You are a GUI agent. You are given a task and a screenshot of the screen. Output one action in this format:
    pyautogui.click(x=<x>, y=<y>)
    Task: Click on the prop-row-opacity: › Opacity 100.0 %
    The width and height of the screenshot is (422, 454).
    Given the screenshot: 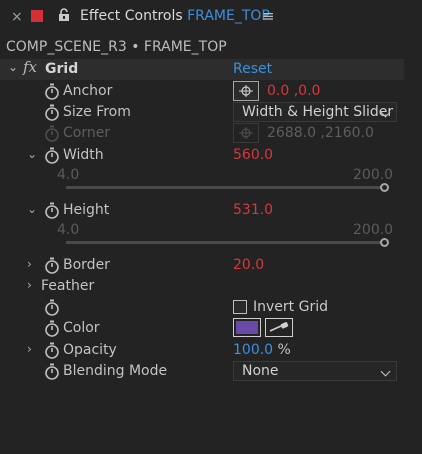 What is the action you would take?
    pyautogui.click(x=202, y=350)
    